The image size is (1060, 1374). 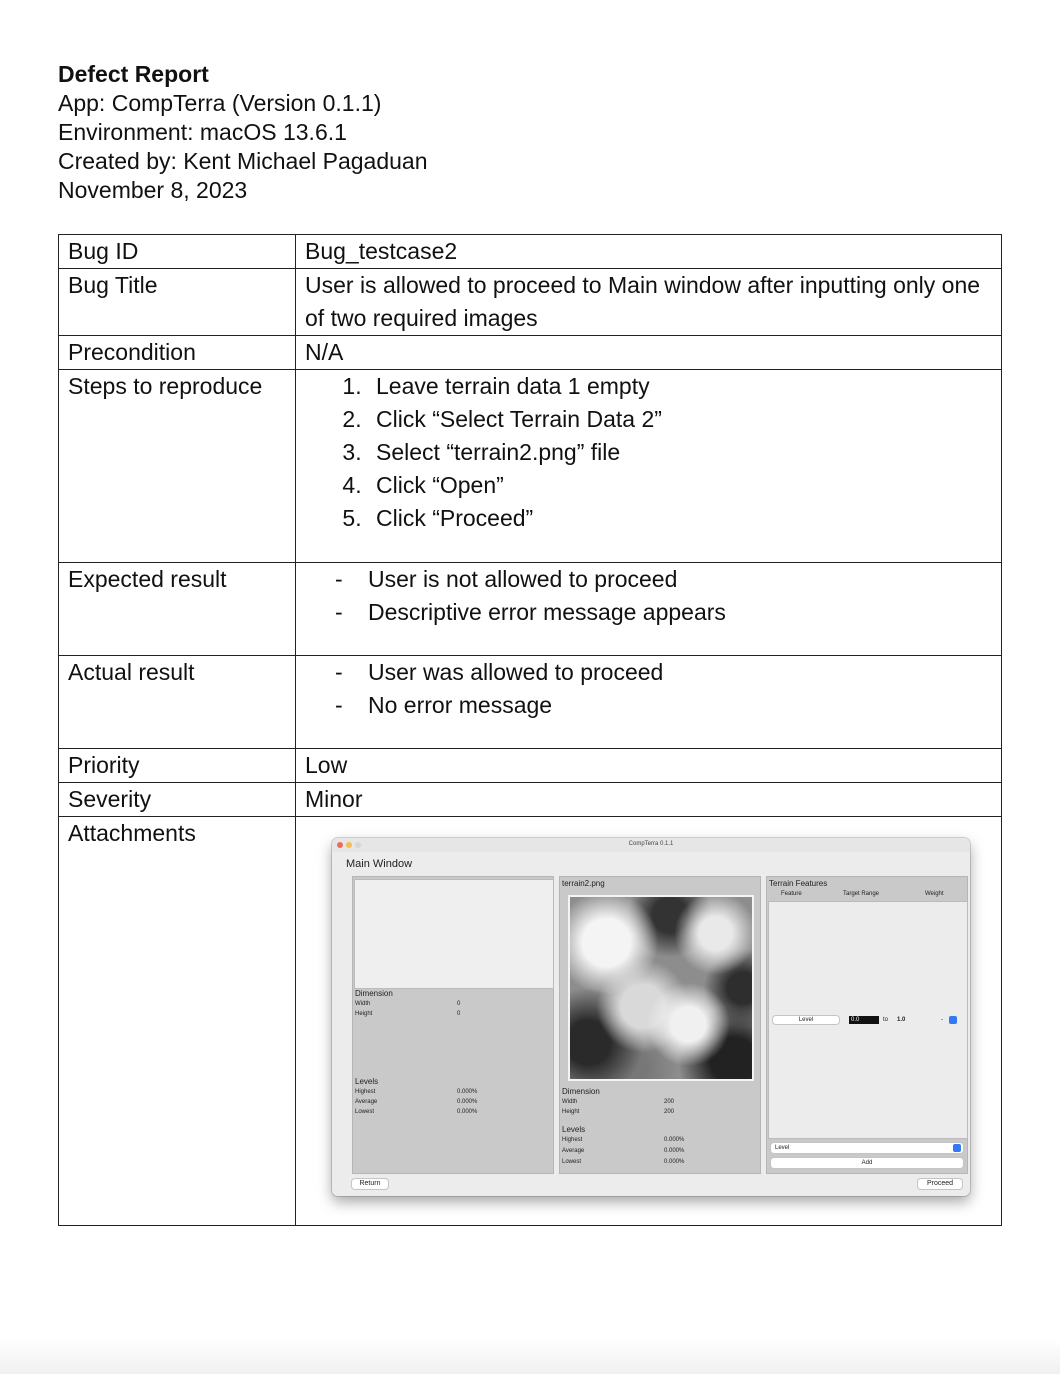 What do you see at coordinates (177, 1021) in the screenshot?
I see `attachments-label: Attachments` at bounding box center [177, 1021].